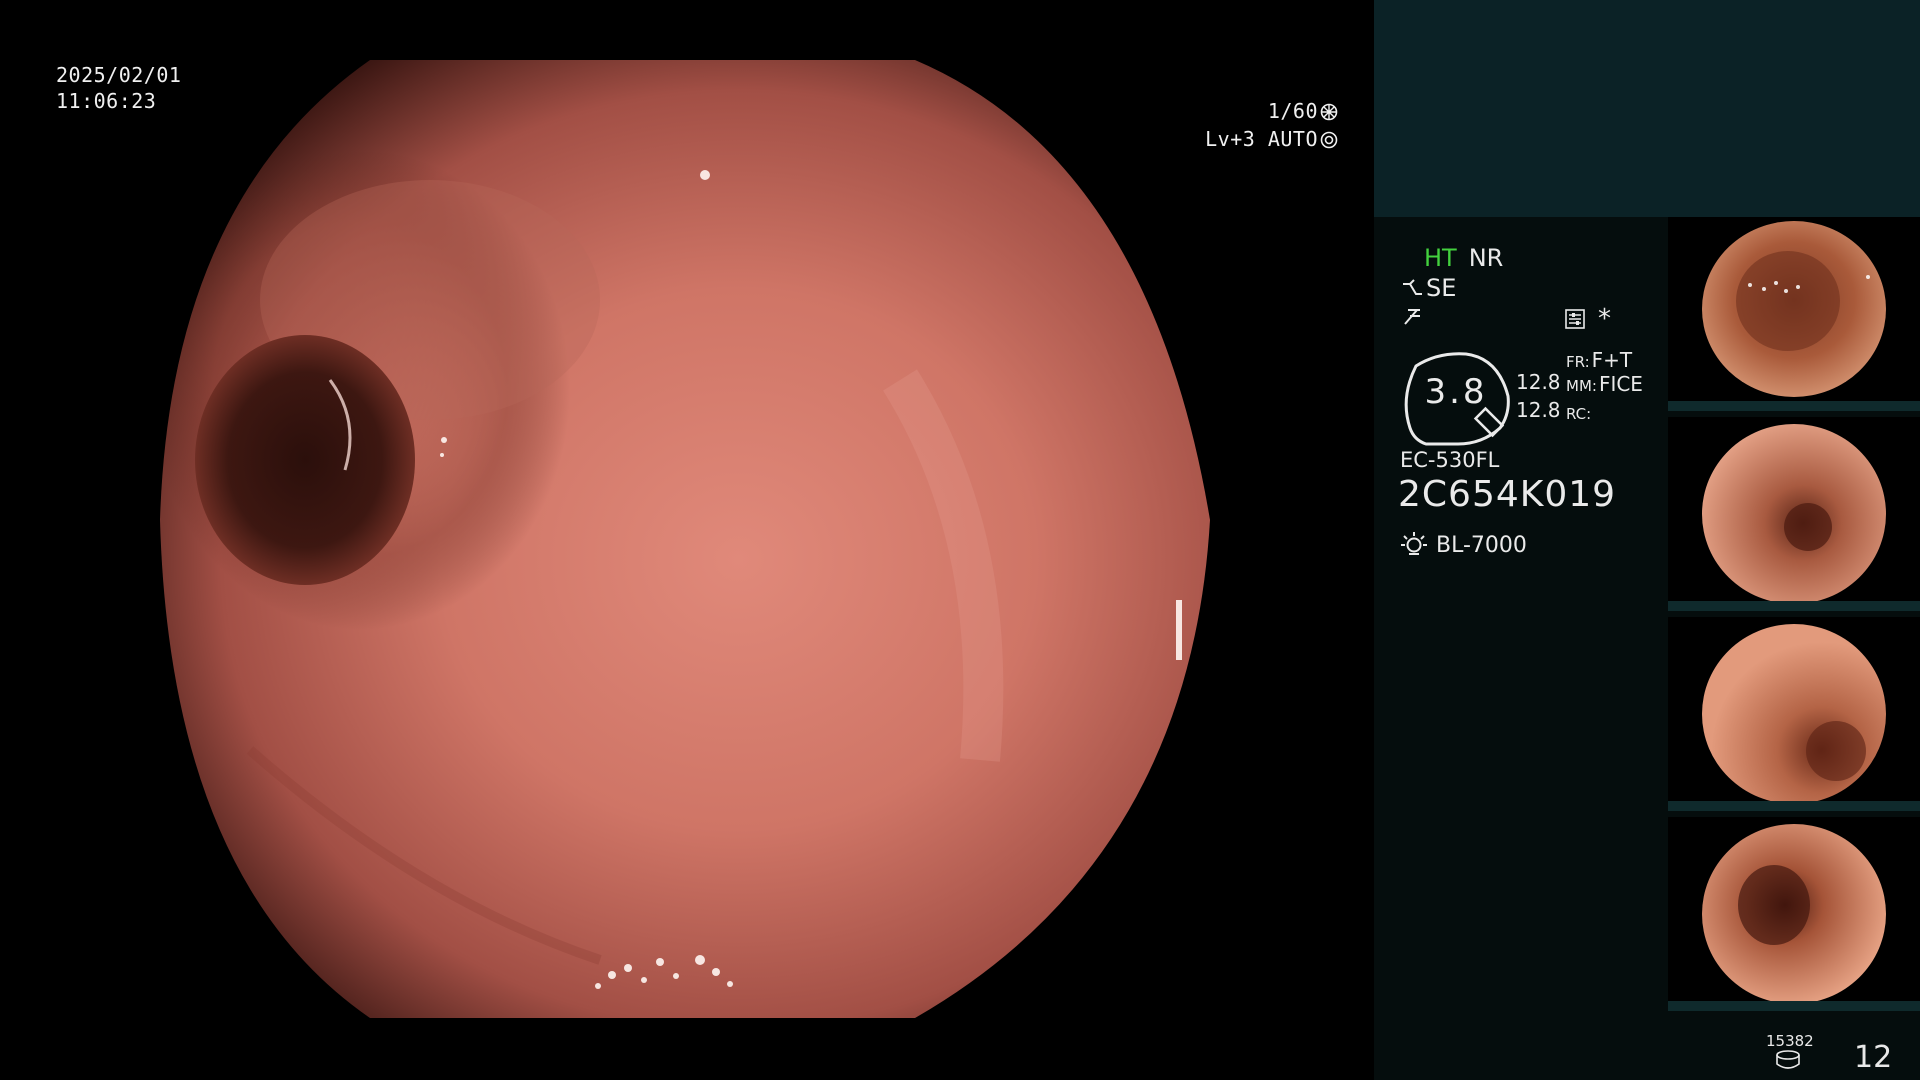 Image resolution: width=1920 pixels, height=1080 pixels. Describe the element at coordinates (1329, 140) in the screenshot. I see `iris-icon` at that location.